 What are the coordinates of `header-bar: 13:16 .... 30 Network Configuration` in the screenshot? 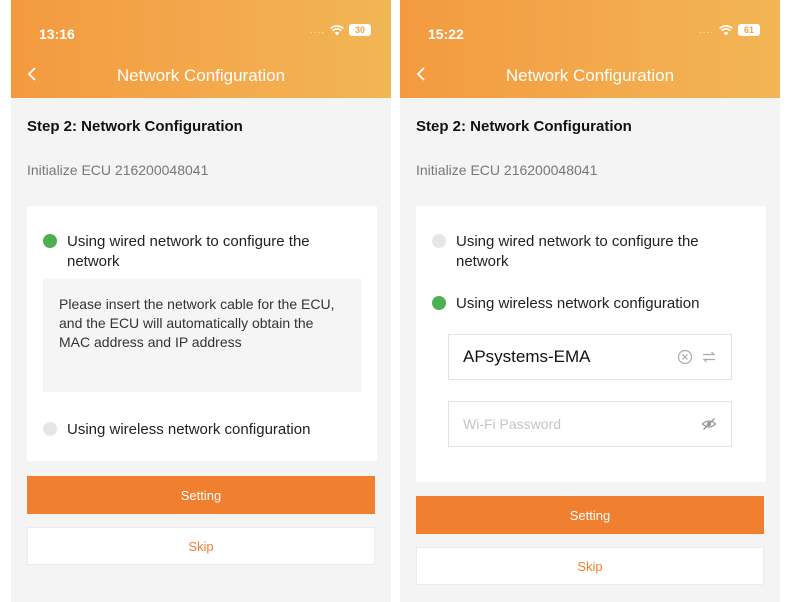 It's located at (201, 49).